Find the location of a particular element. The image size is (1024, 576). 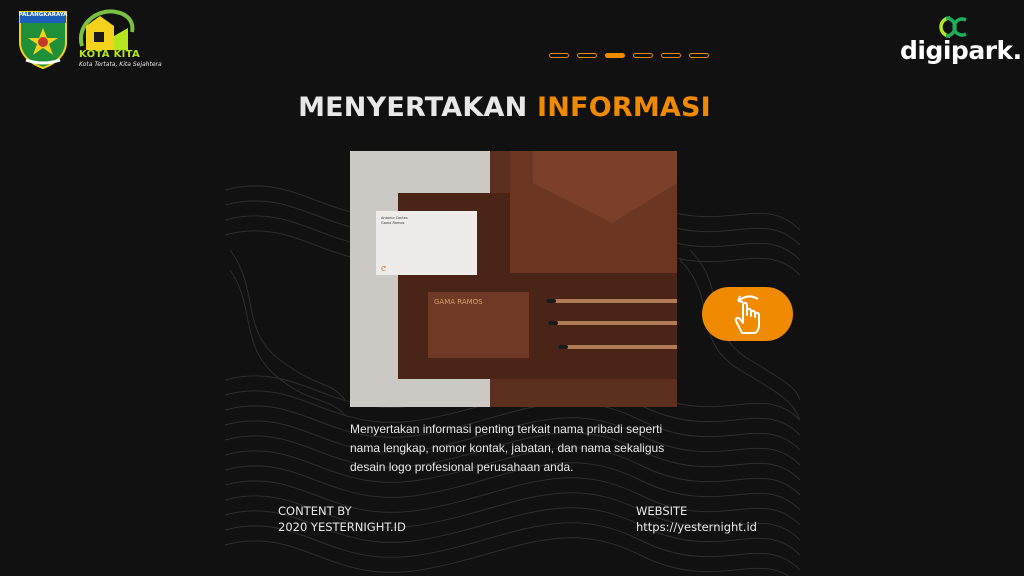

slide-title: MENYERTAKAN INFORMASI is located at coordinates (504, 107).